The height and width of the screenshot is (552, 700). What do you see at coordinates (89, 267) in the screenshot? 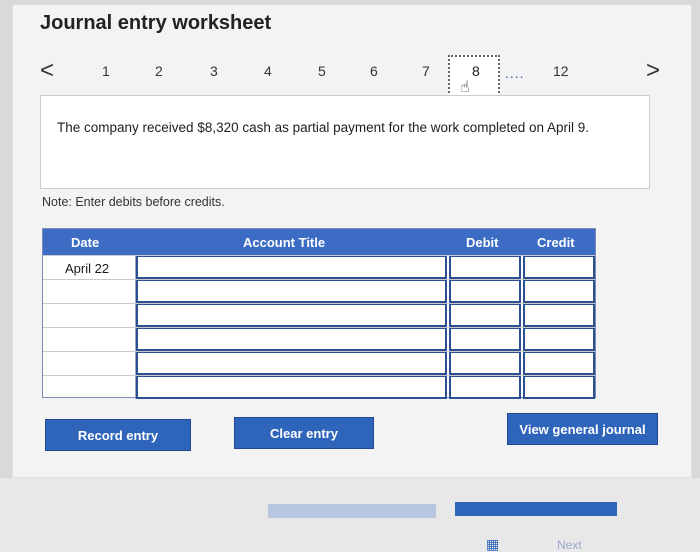
I see `date-cell: April 22` at bounding box center [89, 267].